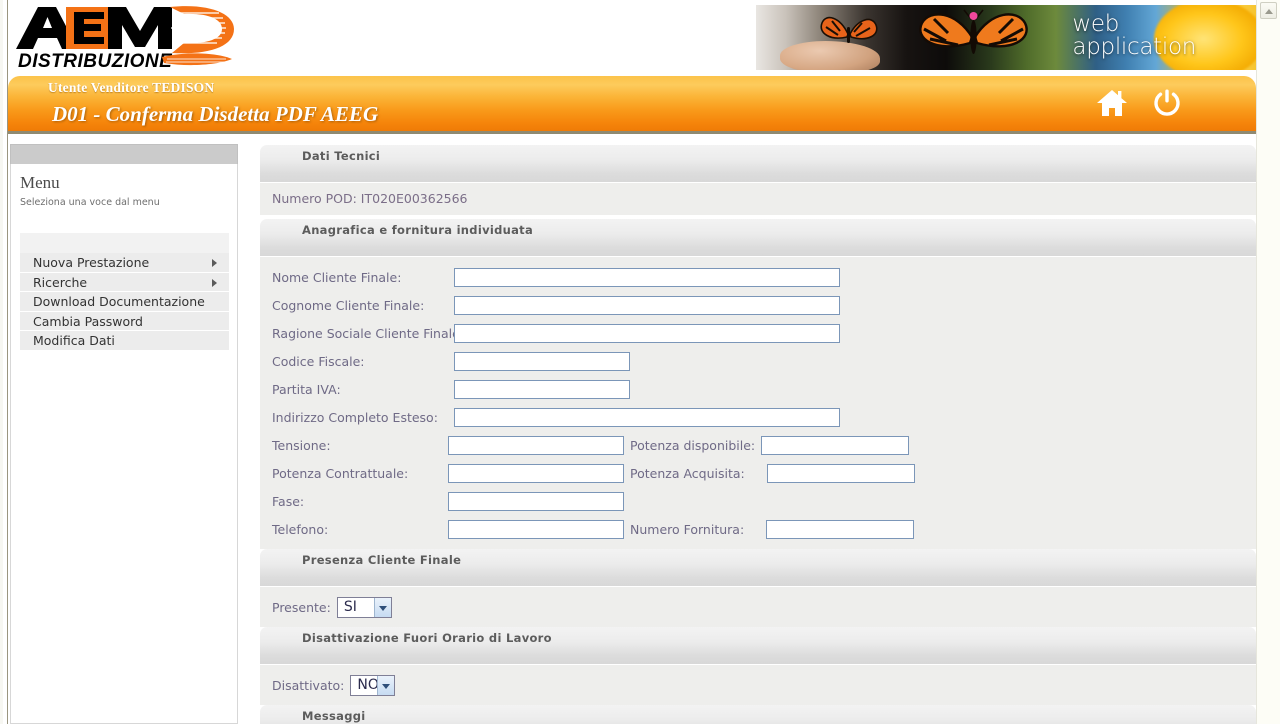 The height and width of the screenshot is (724, 1280). Describe the element at coordinates (1268, 371) in the screenshot. I see `scrollbar-track` at that location.